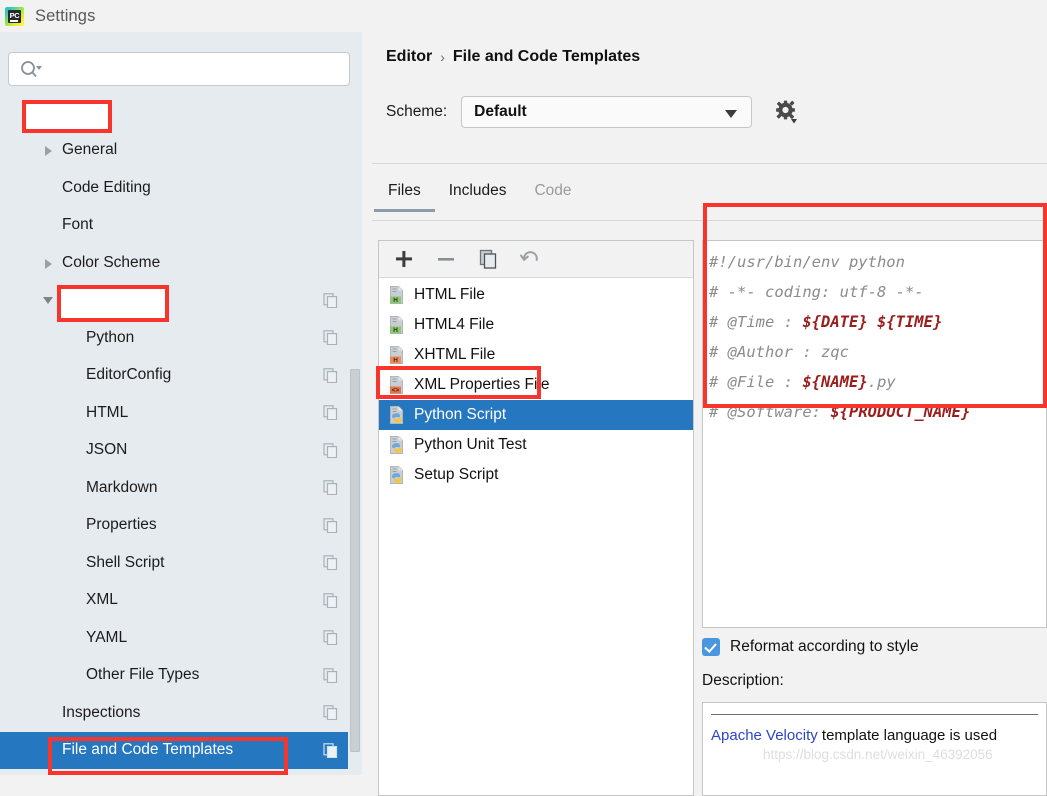 Image resolution: width=1047 pixels, height=796 pixels. What do you see at coordinates (110, 337) in the screenshot?
I see `sidebar-item-label: Python` at bounding box center [110, 337].